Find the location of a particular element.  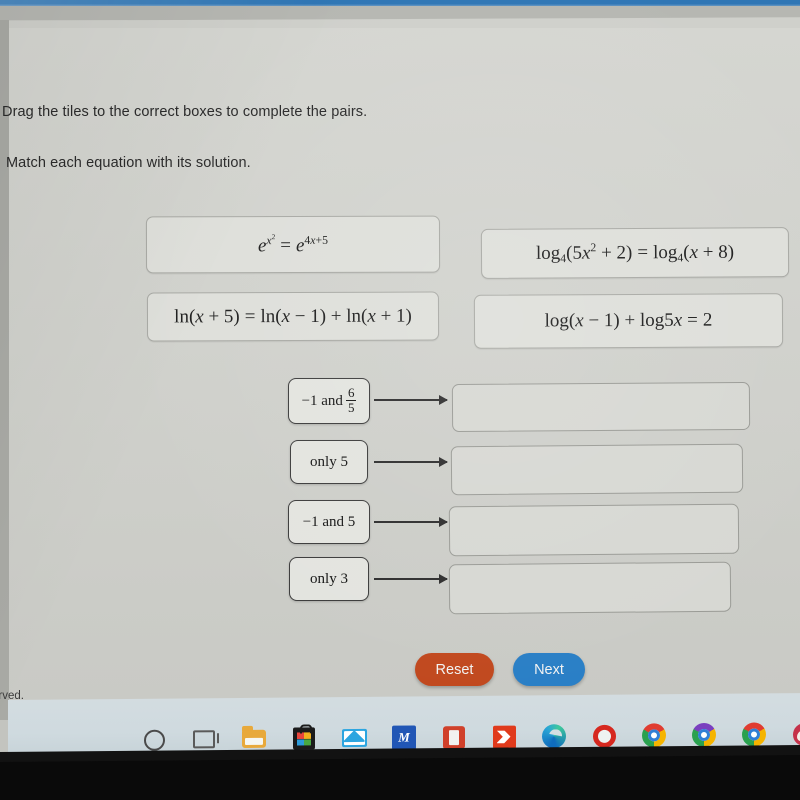

equation-tile-2: log4(5x2 + 2) = log4(x + 8) is located at coordinates (635, 253).